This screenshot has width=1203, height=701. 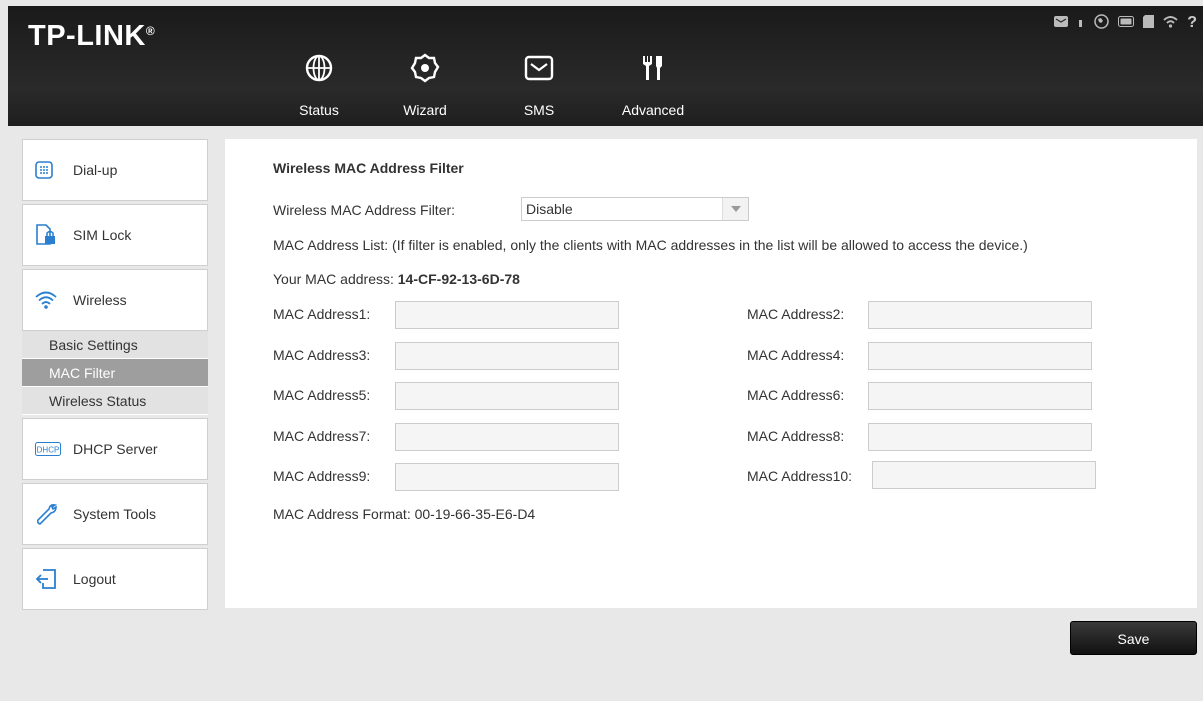 I want to click on mac-address-2-label: MAC Address2:, so click(x=796, y=314).